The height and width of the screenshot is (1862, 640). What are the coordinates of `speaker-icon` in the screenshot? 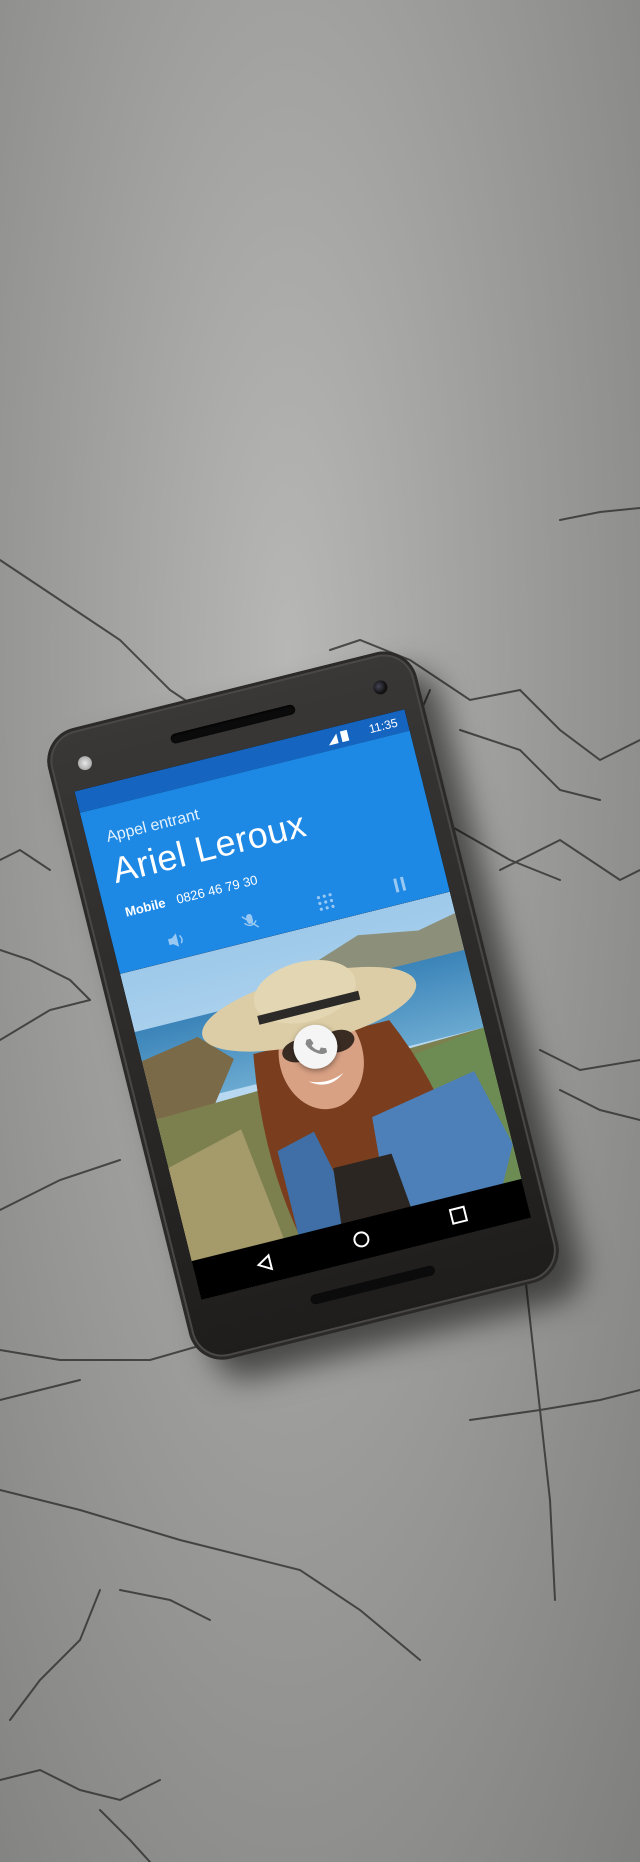 It's located at (176, 940).